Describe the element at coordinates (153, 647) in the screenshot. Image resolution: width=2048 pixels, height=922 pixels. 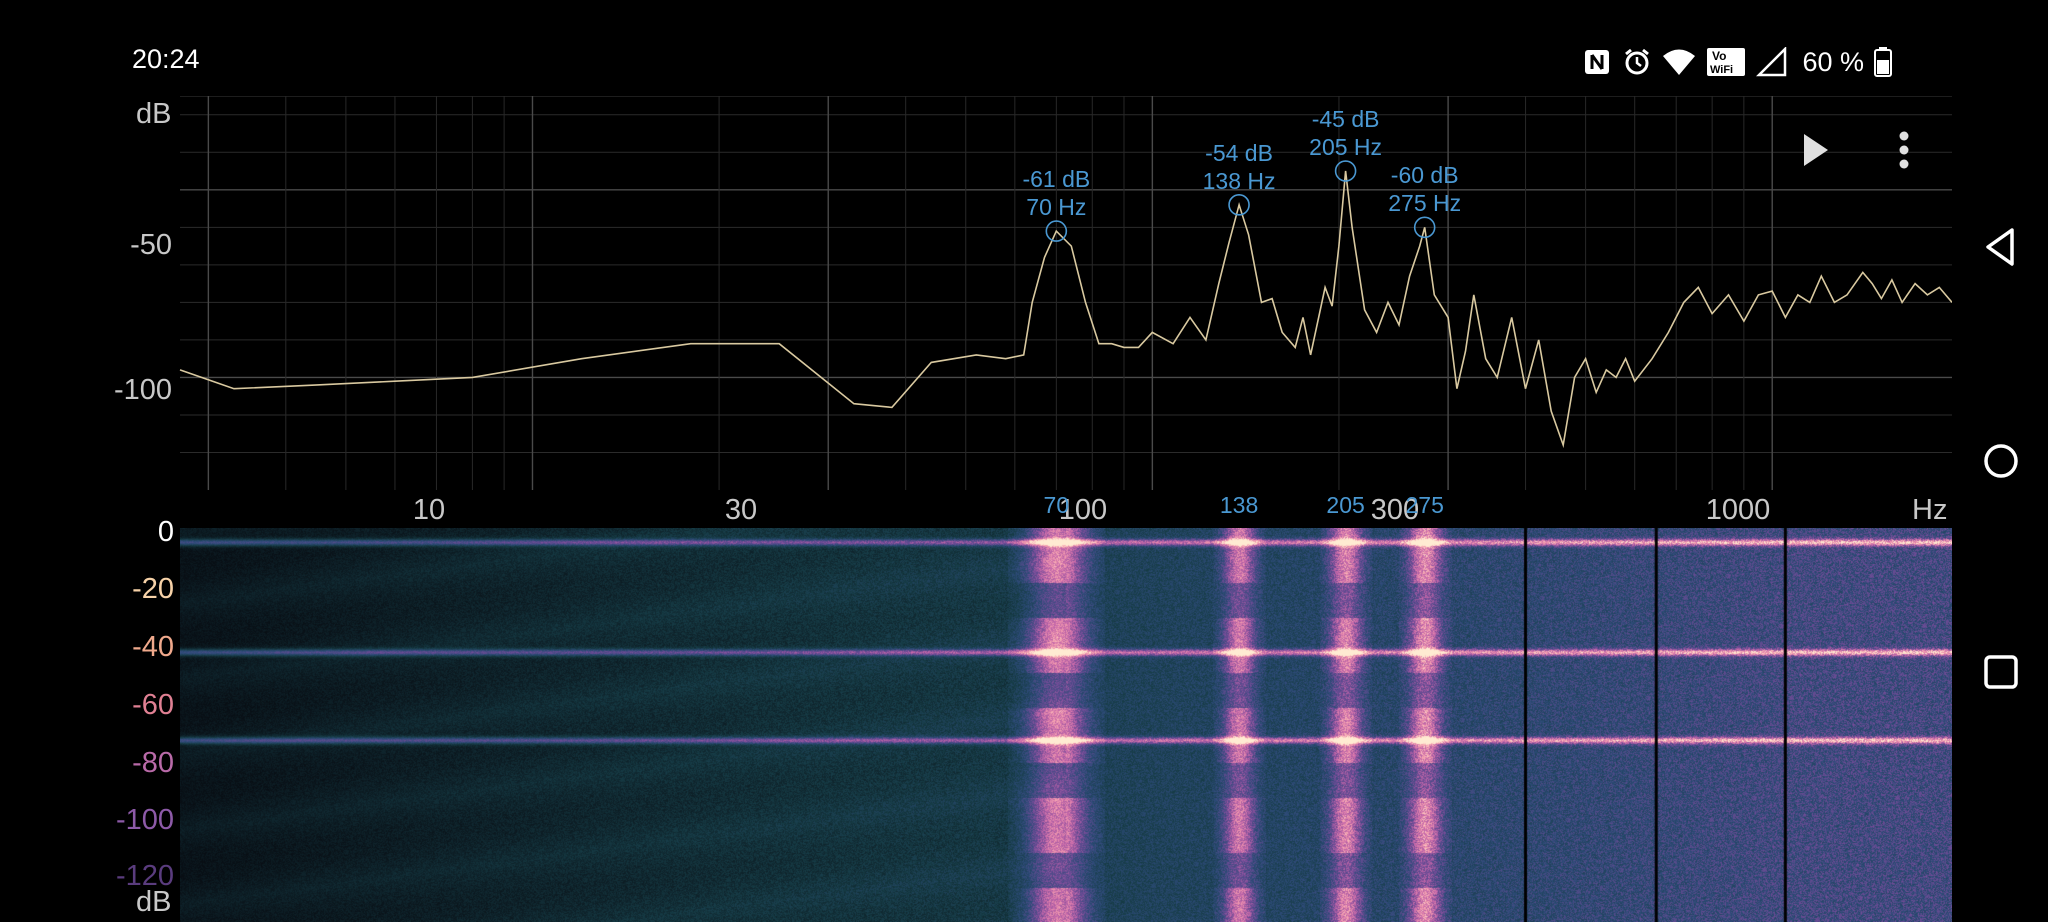
I see `spec-tick-40: -40` at that location.